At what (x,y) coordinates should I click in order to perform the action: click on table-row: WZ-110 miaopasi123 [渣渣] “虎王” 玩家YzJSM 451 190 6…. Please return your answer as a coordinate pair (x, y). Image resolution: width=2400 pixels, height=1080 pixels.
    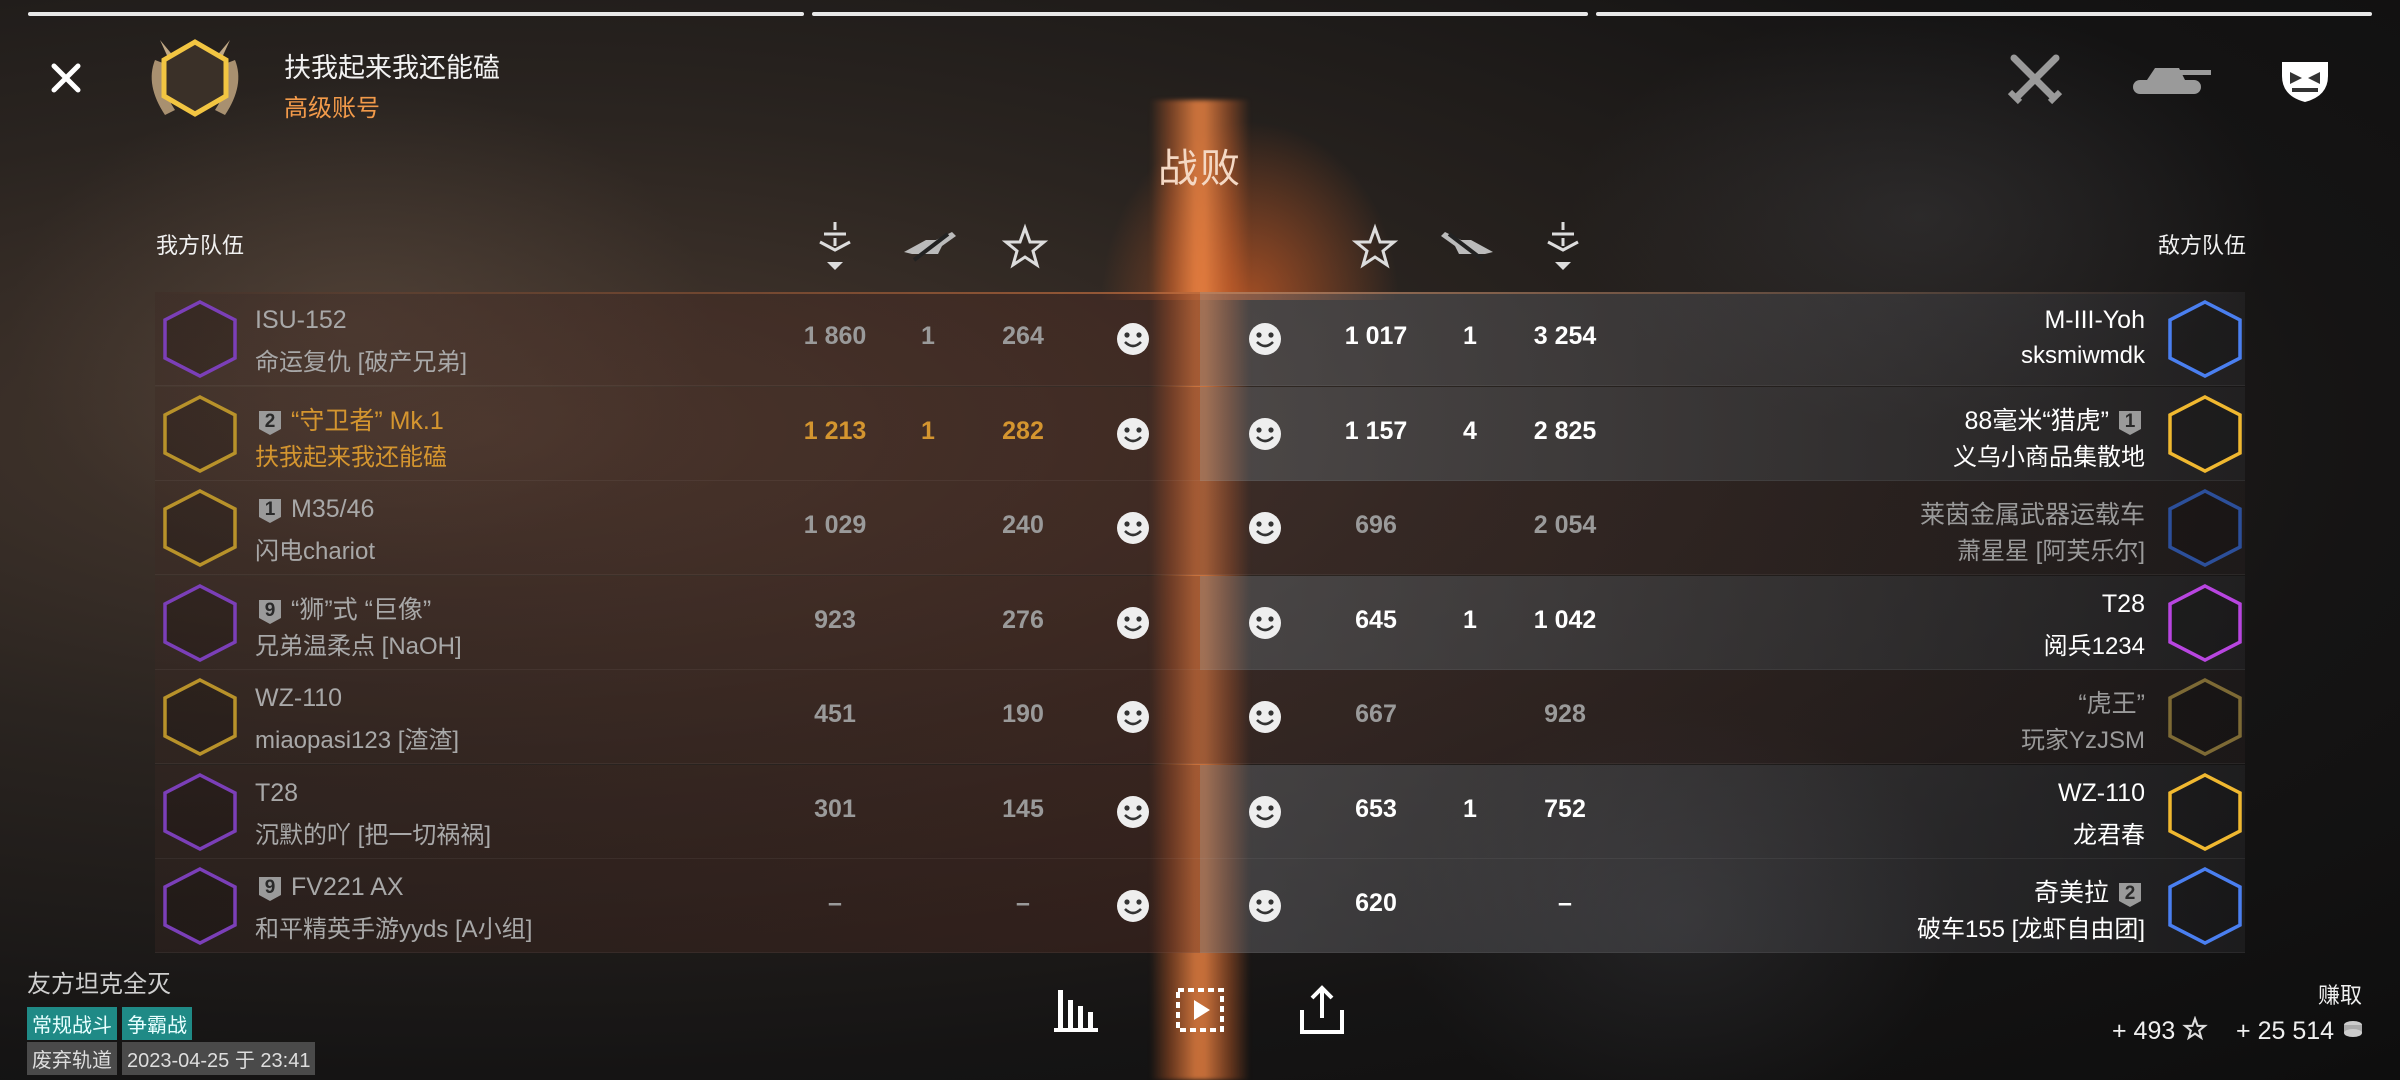
    Looking at the image, I should click on (1200, 717).